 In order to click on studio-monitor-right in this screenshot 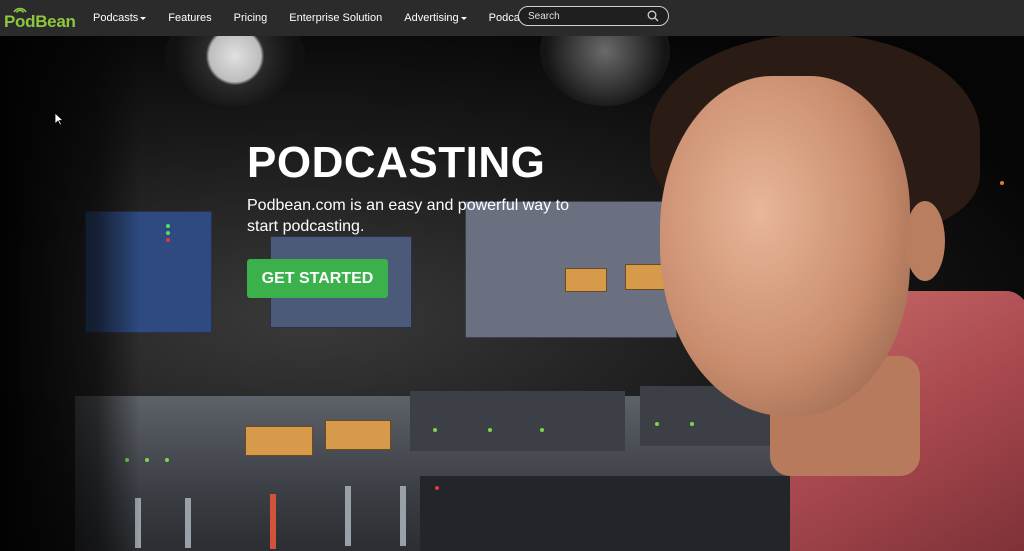, I will do `click(605, 71)`.